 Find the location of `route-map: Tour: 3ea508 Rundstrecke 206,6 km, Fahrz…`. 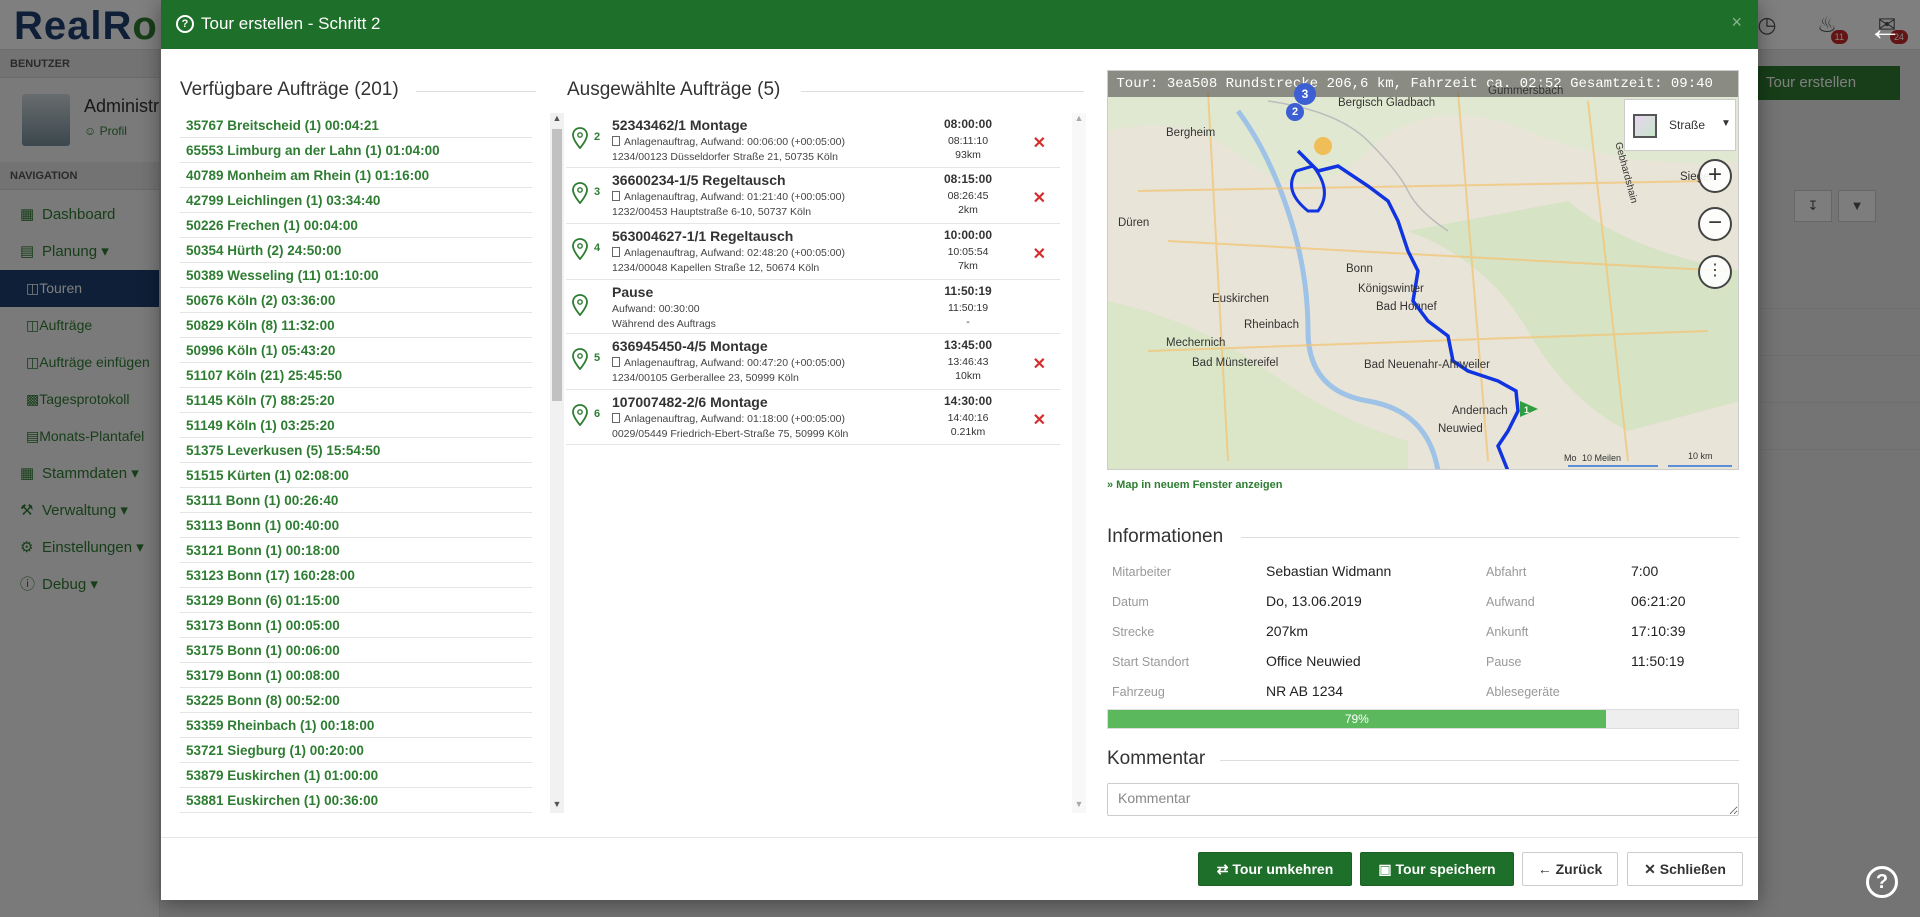

route-map: Tour: 3ea508 Rundstrecke 206,6 km, Fahrz… is located at coordinates (1423, 270).